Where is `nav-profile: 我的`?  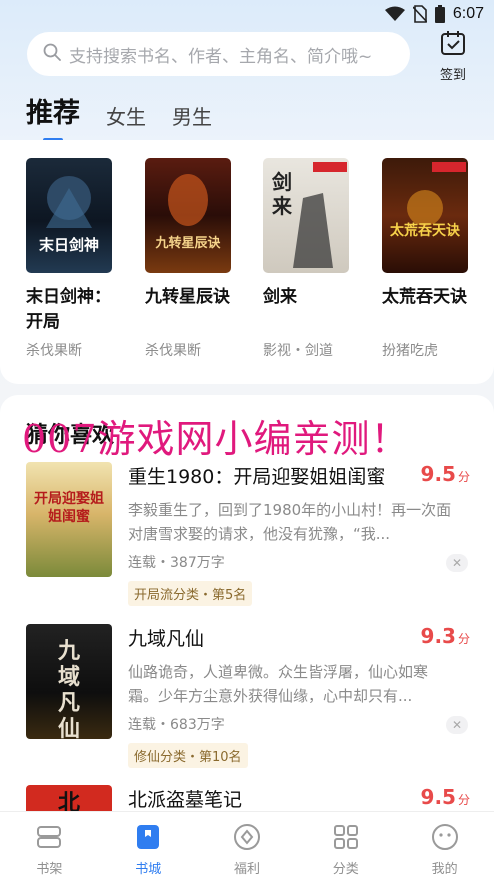 nav-profile: 我的 is located at coordinates (444, 845).